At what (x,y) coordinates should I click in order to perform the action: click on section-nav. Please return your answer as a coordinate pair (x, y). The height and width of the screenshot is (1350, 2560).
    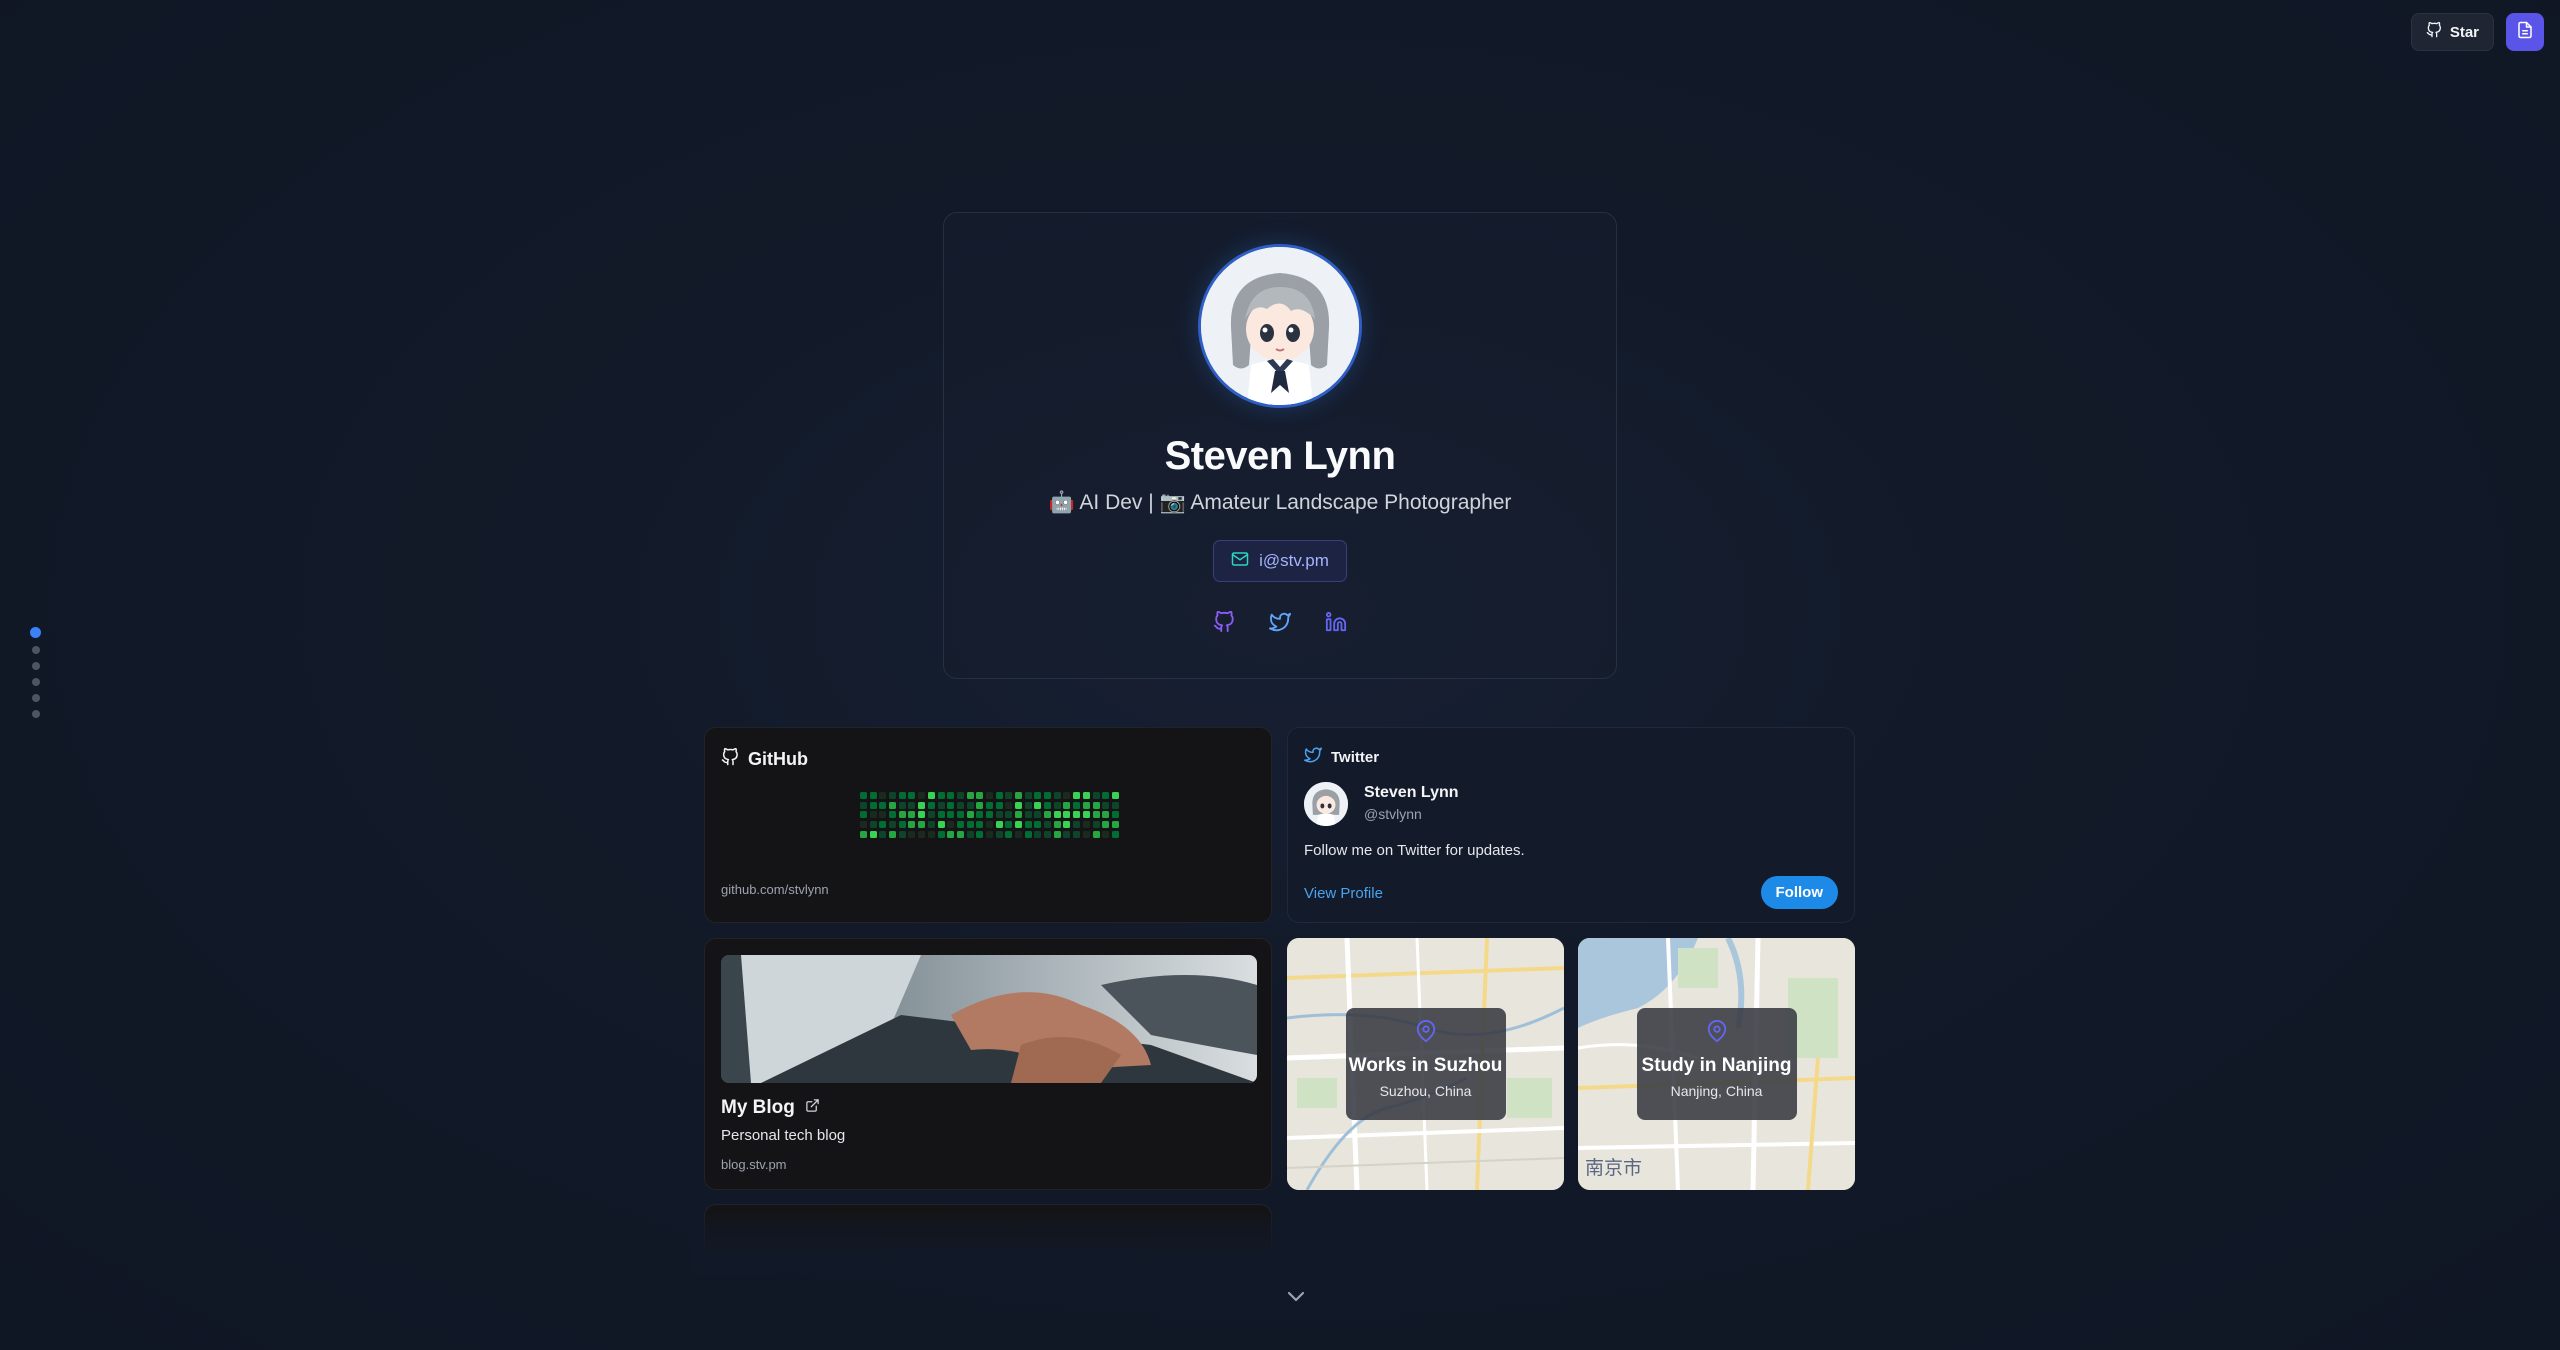
    Looking at the image, I should click on (35, 672).